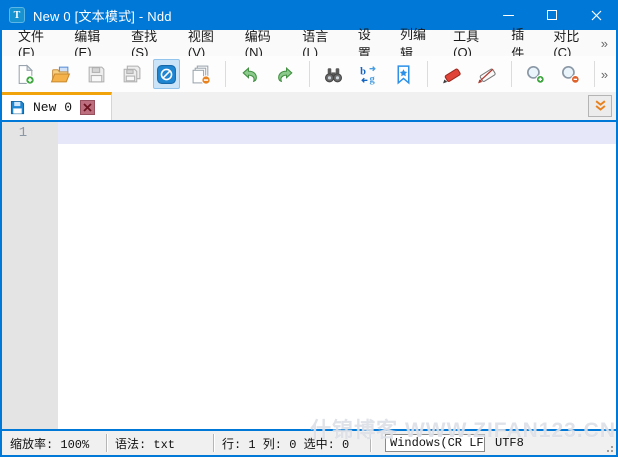 Image resolution: width=618 pixels, height=457 pixels. I want to click on redo-button, so click(284, 74).